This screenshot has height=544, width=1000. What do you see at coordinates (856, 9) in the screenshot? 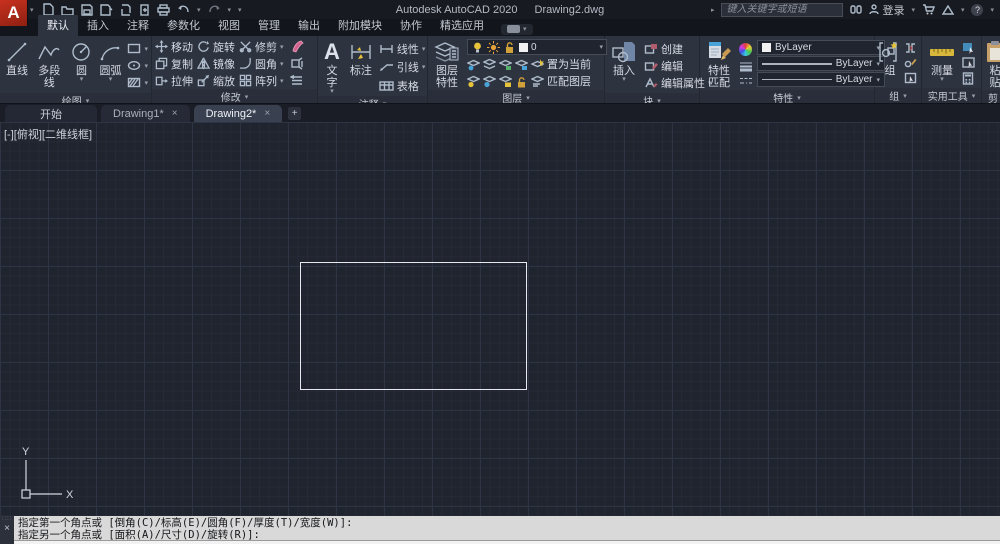
I see `search-icon` at bounding box center [856, 9].